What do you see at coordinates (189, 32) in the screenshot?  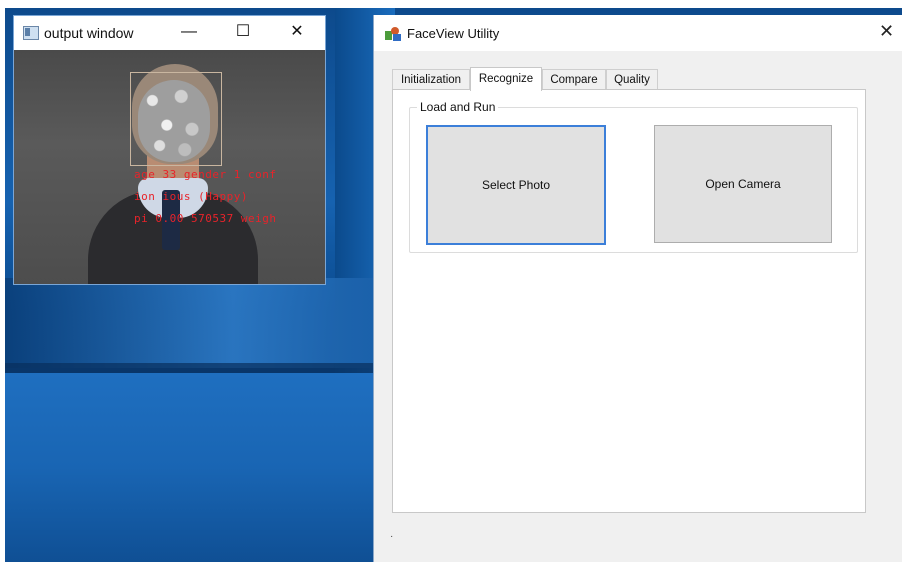 I see `minimize-button: —` at bounding box center [189, 32].